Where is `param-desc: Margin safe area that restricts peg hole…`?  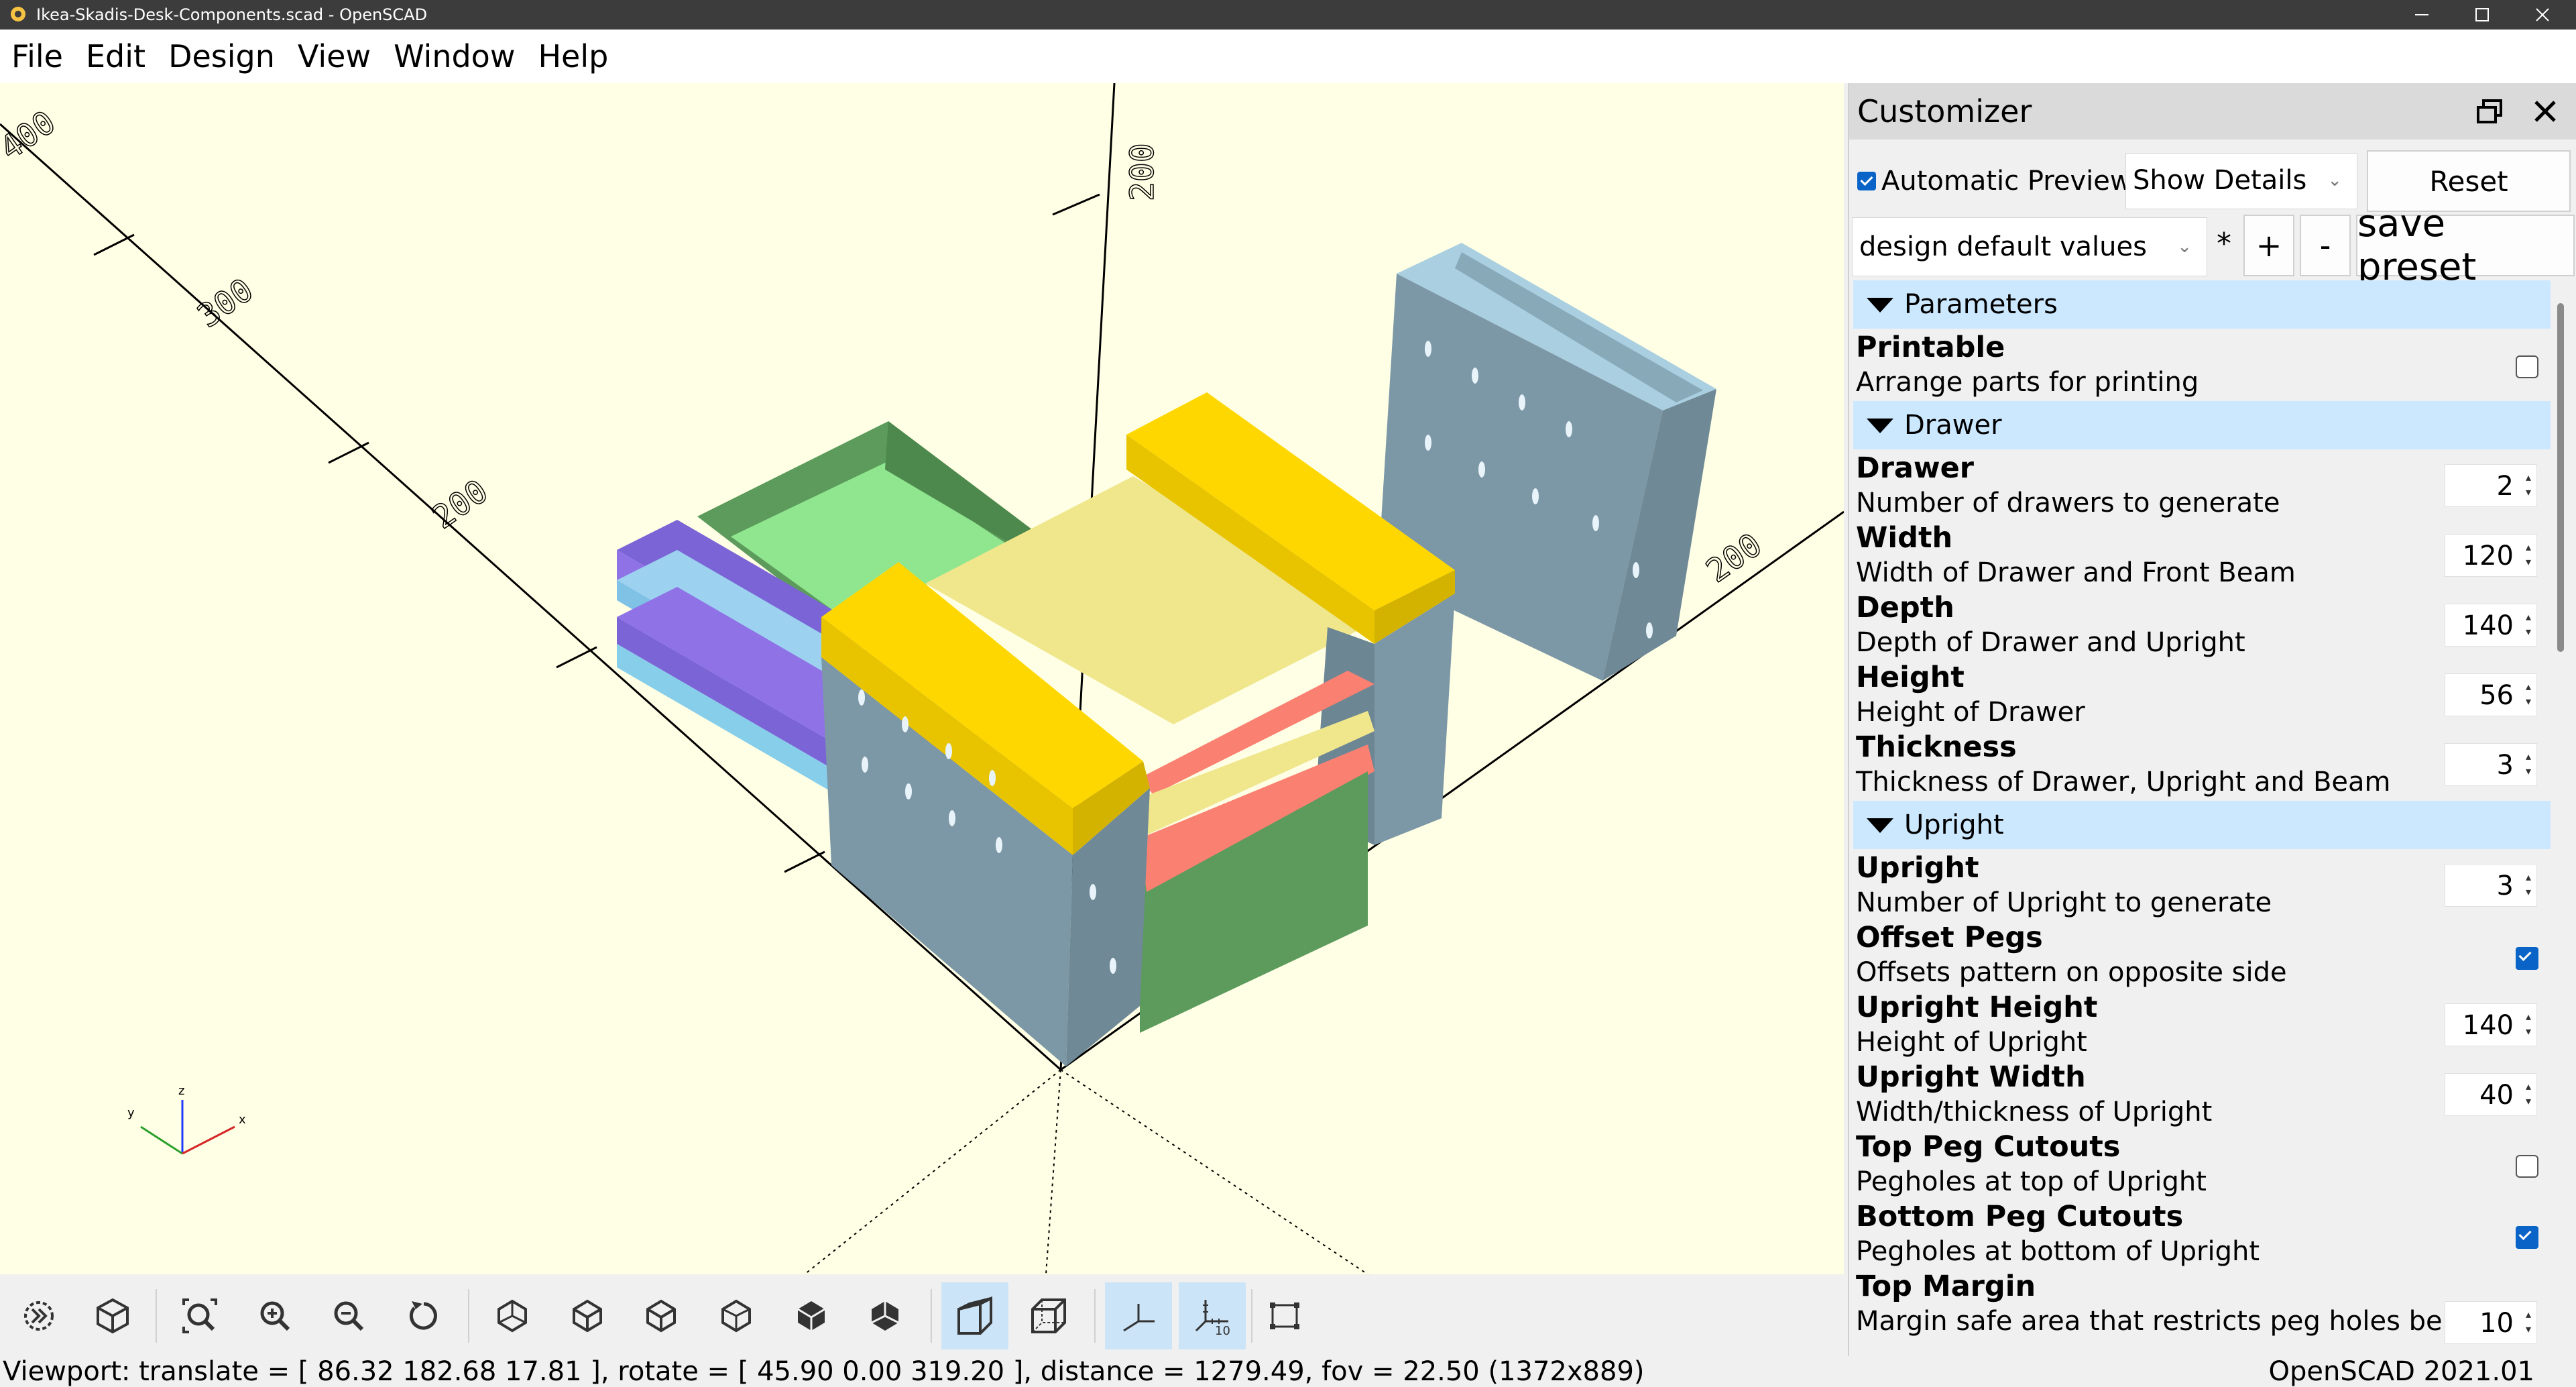
param-desc: Margin safe area that restricts peg hole… is located at coordinates (2170, 1321).